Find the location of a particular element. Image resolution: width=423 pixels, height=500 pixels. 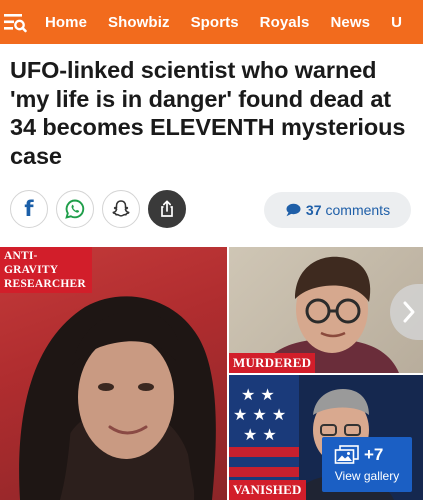

nav-items: Home Showbiz Sports Royals News U is located at coordinates (227, 22).